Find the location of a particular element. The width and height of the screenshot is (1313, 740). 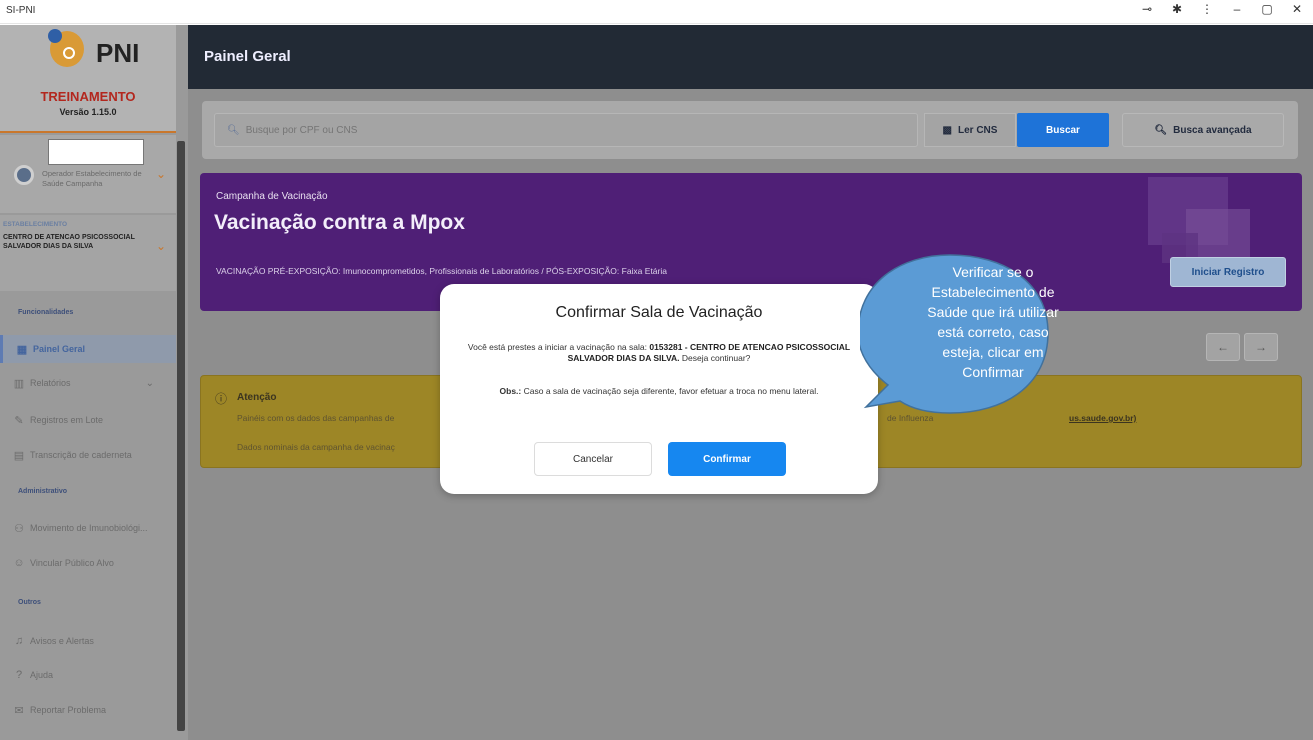

chat-icon: ✉ is located at coordinates (19, 710).